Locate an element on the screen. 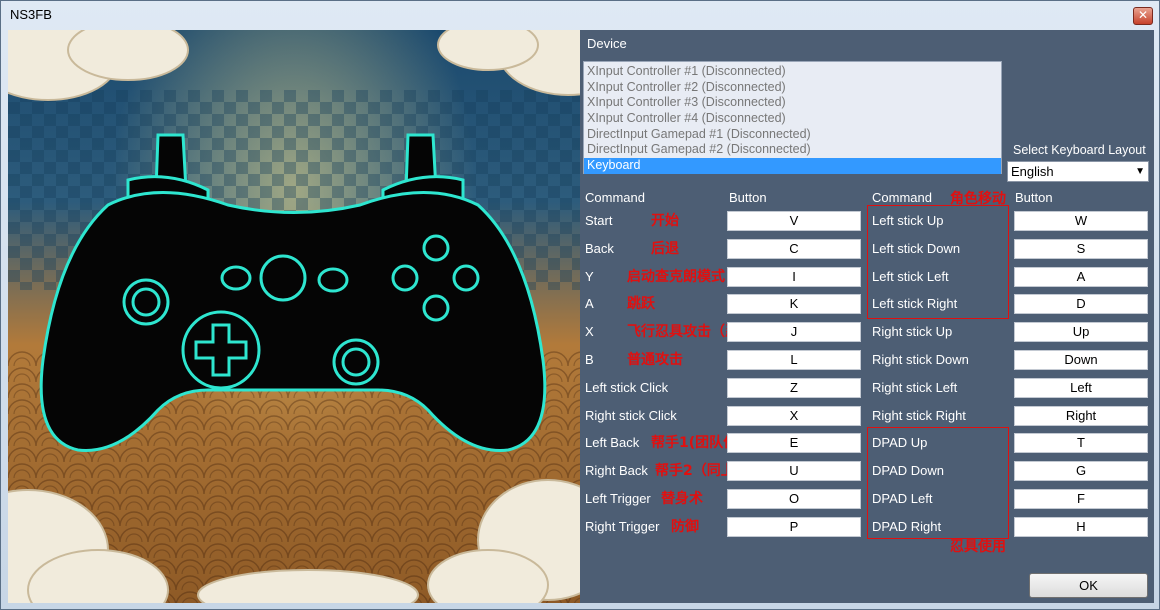 The width and height of the screenshot is (1160, 610). layout-select: English ▼ is located at coordinates (1078, 171).